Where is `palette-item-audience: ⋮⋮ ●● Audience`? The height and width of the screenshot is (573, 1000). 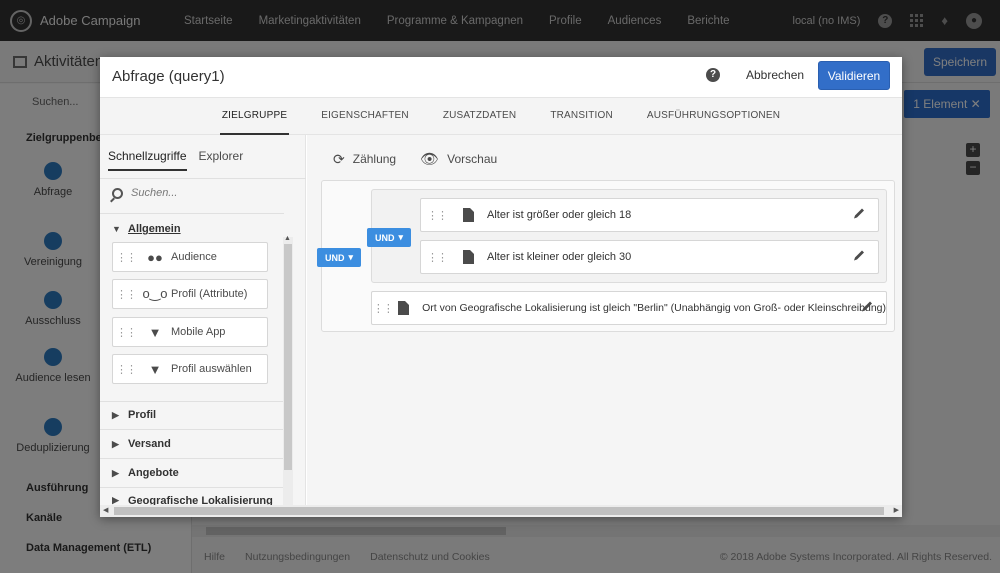 palette-item-audience: ⋮⋮ ●● Audience is located at coordinates (190, 257).